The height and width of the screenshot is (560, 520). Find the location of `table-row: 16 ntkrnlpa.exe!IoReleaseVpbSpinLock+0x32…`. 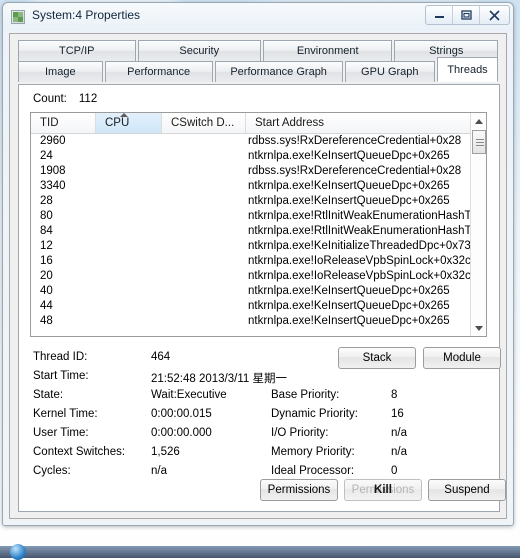

table-row: 16 ntkrnlpa.exe!IoReleaseVpbSpinLock+0x32… is located at coordinates (251, 261).